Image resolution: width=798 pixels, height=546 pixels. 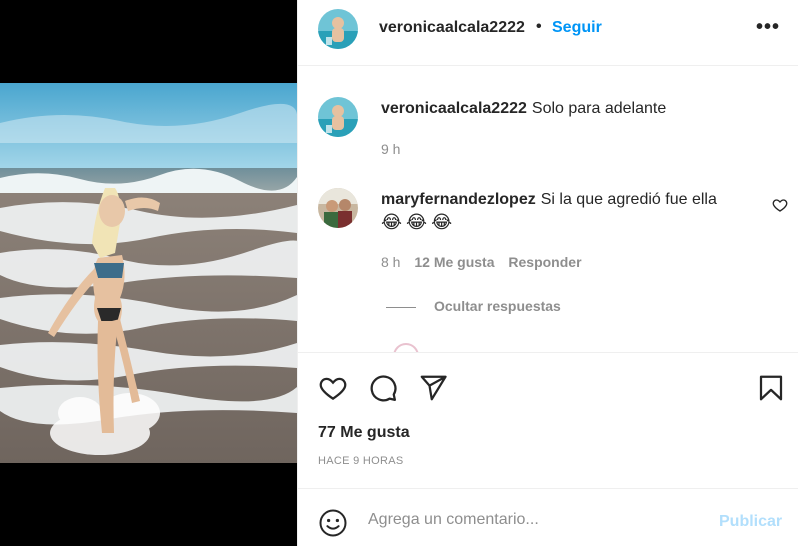 I want to click on author-avatar, so click(x=338, y=29).